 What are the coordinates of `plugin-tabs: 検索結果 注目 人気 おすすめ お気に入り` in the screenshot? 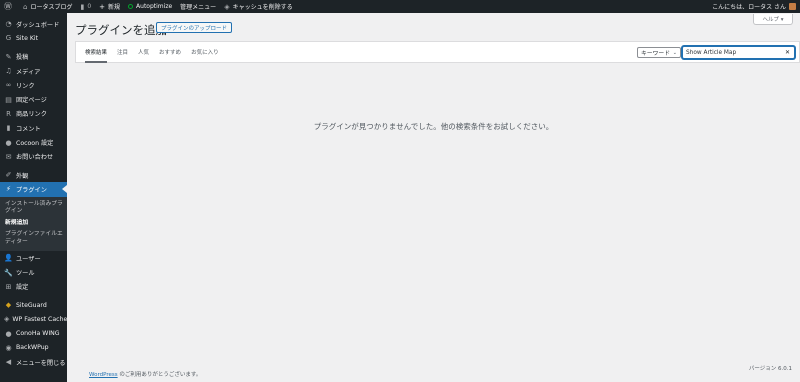 It's located at (157, 52).